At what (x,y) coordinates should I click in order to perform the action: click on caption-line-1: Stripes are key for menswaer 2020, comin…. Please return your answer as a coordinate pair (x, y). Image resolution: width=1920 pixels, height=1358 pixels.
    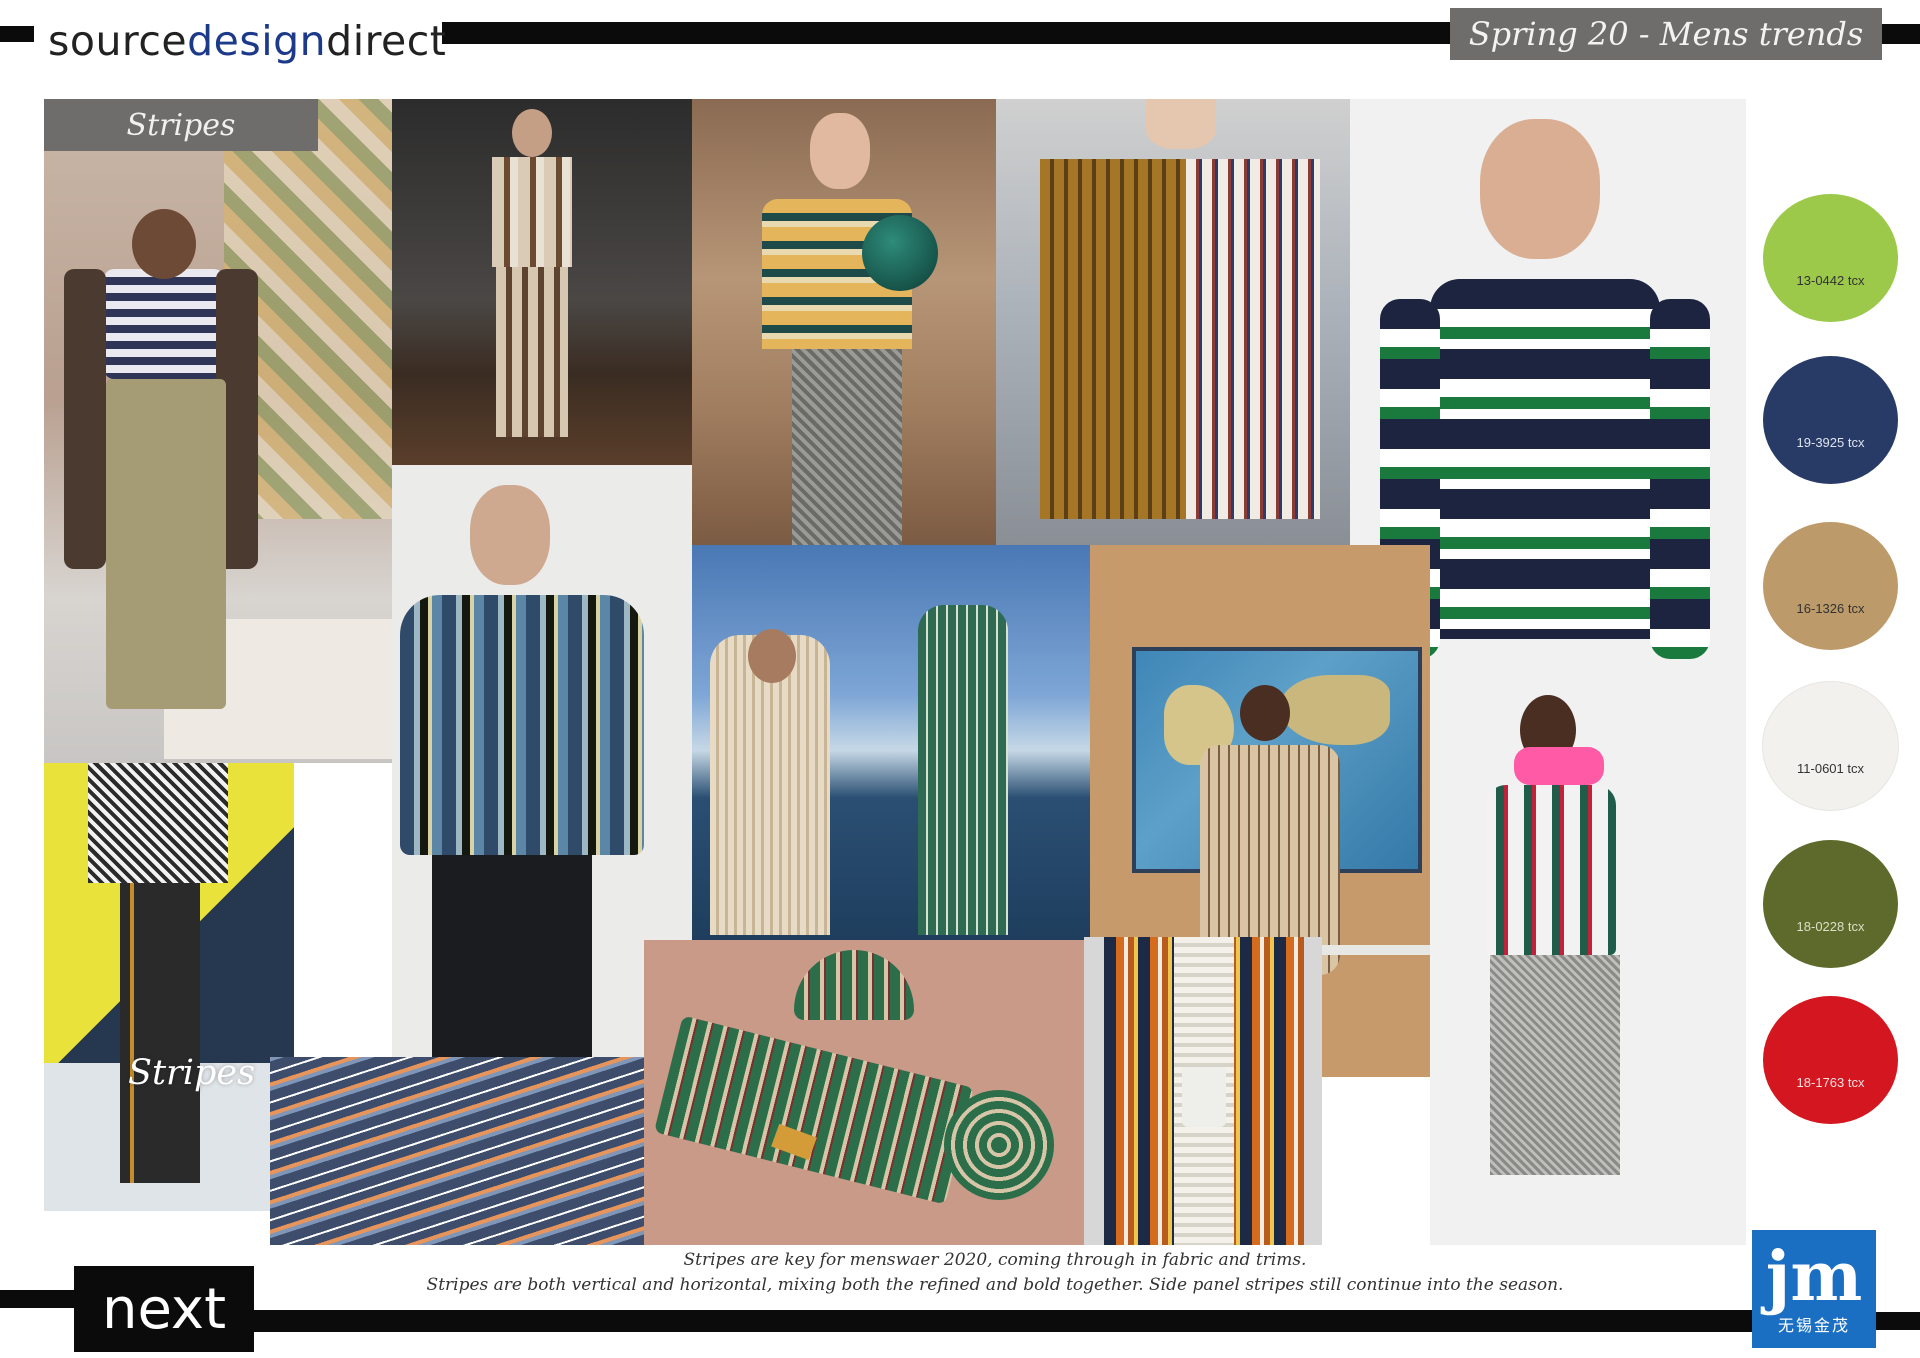
    Looking at the image, I should click on (995, 1260).